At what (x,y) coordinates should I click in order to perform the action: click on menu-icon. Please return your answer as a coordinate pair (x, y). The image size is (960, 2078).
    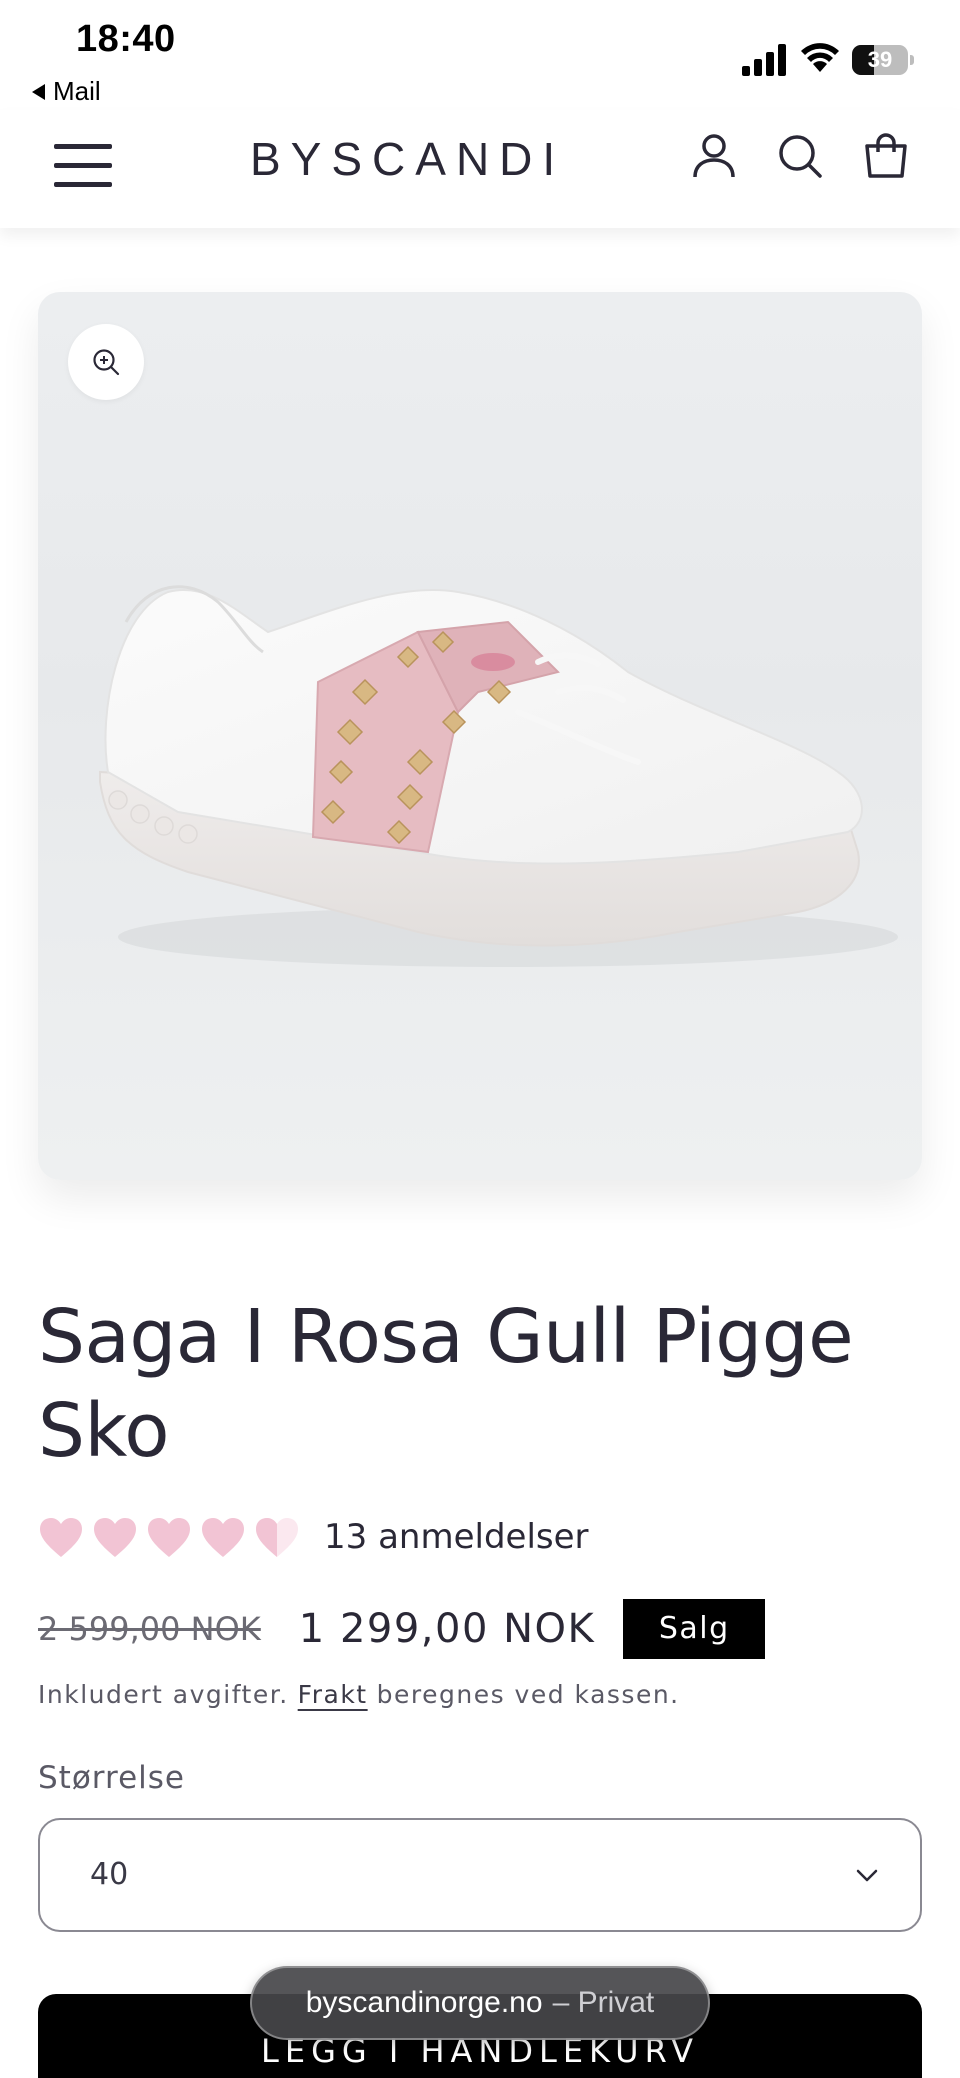
    Looking at the image, I should click on (84, 158).